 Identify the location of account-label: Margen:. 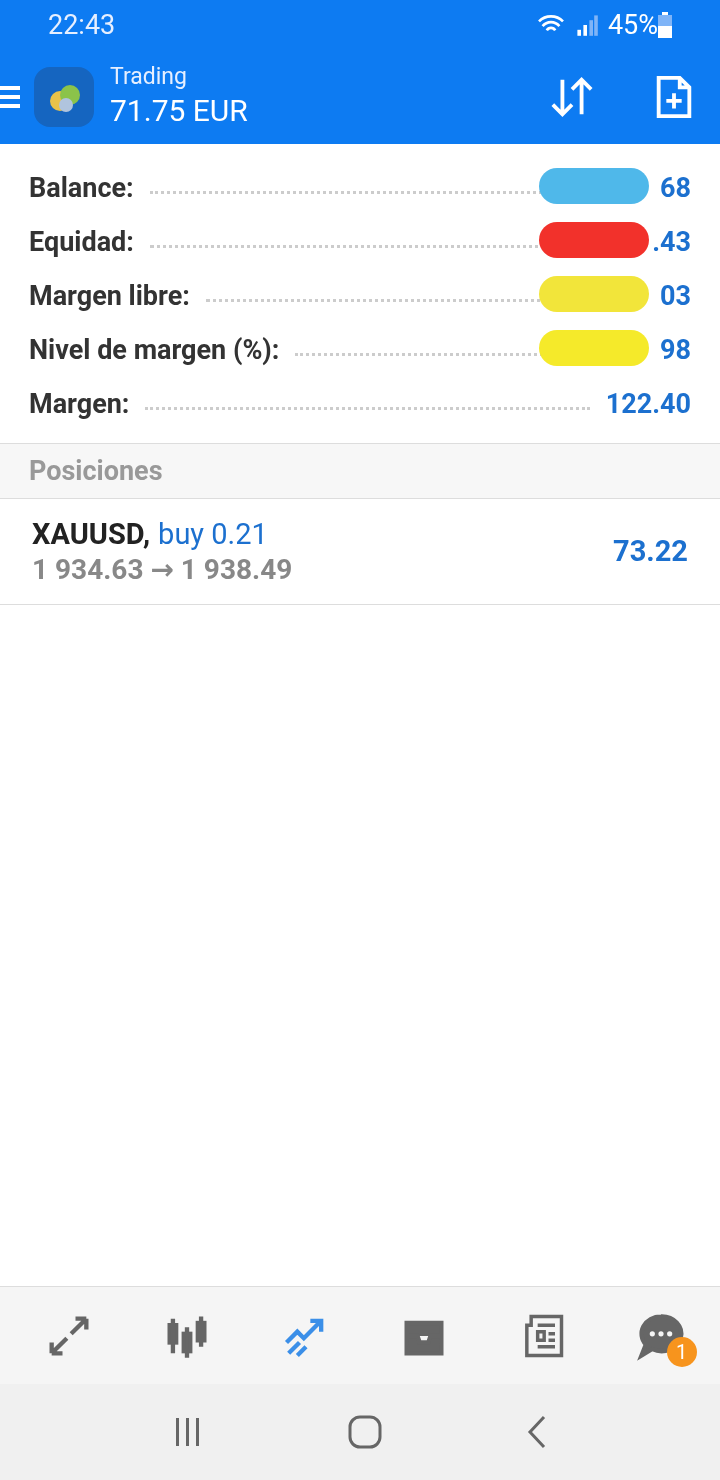
(79, 404).